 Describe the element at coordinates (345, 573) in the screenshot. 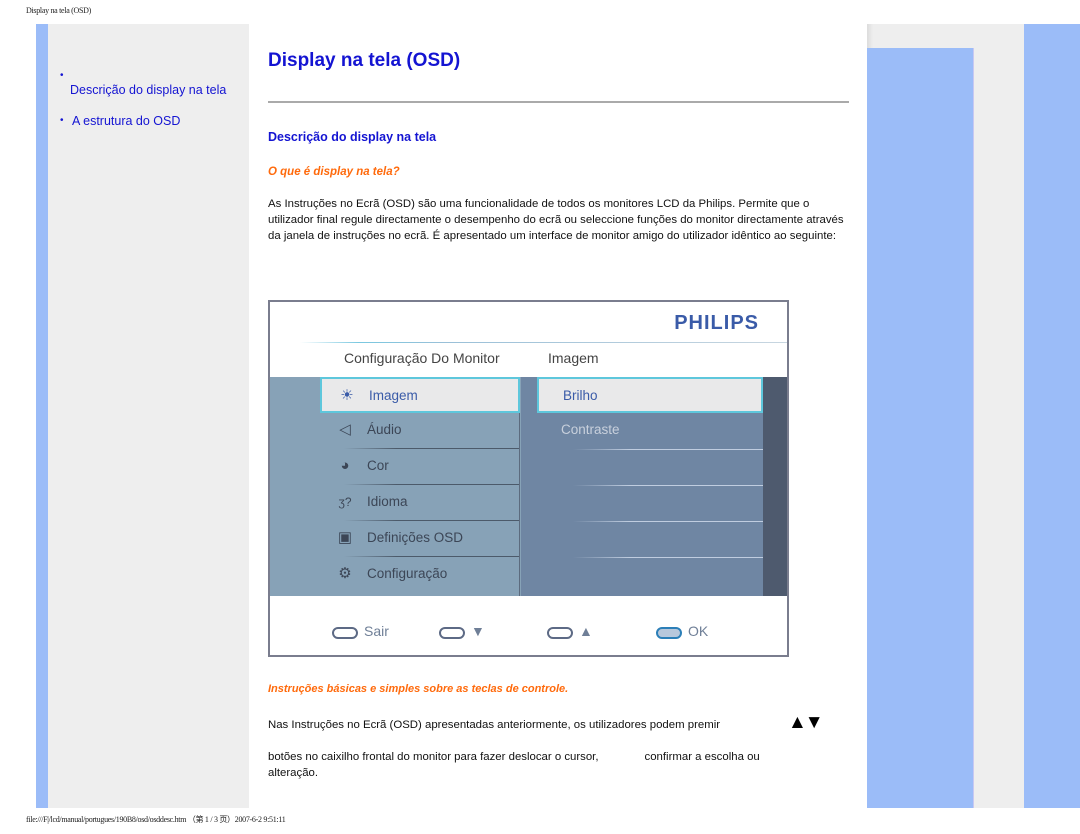

I see `gear-icon: ⚙` at that location.